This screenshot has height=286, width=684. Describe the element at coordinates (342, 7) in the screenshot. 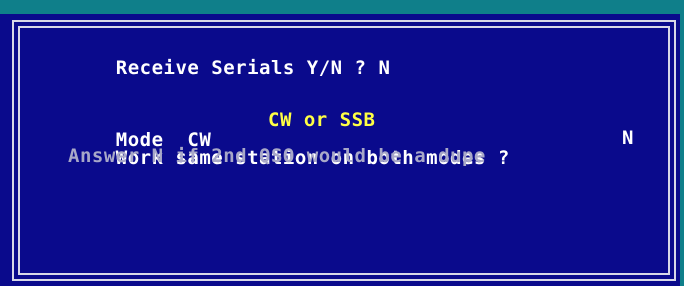

I see `title-bar` at that location.